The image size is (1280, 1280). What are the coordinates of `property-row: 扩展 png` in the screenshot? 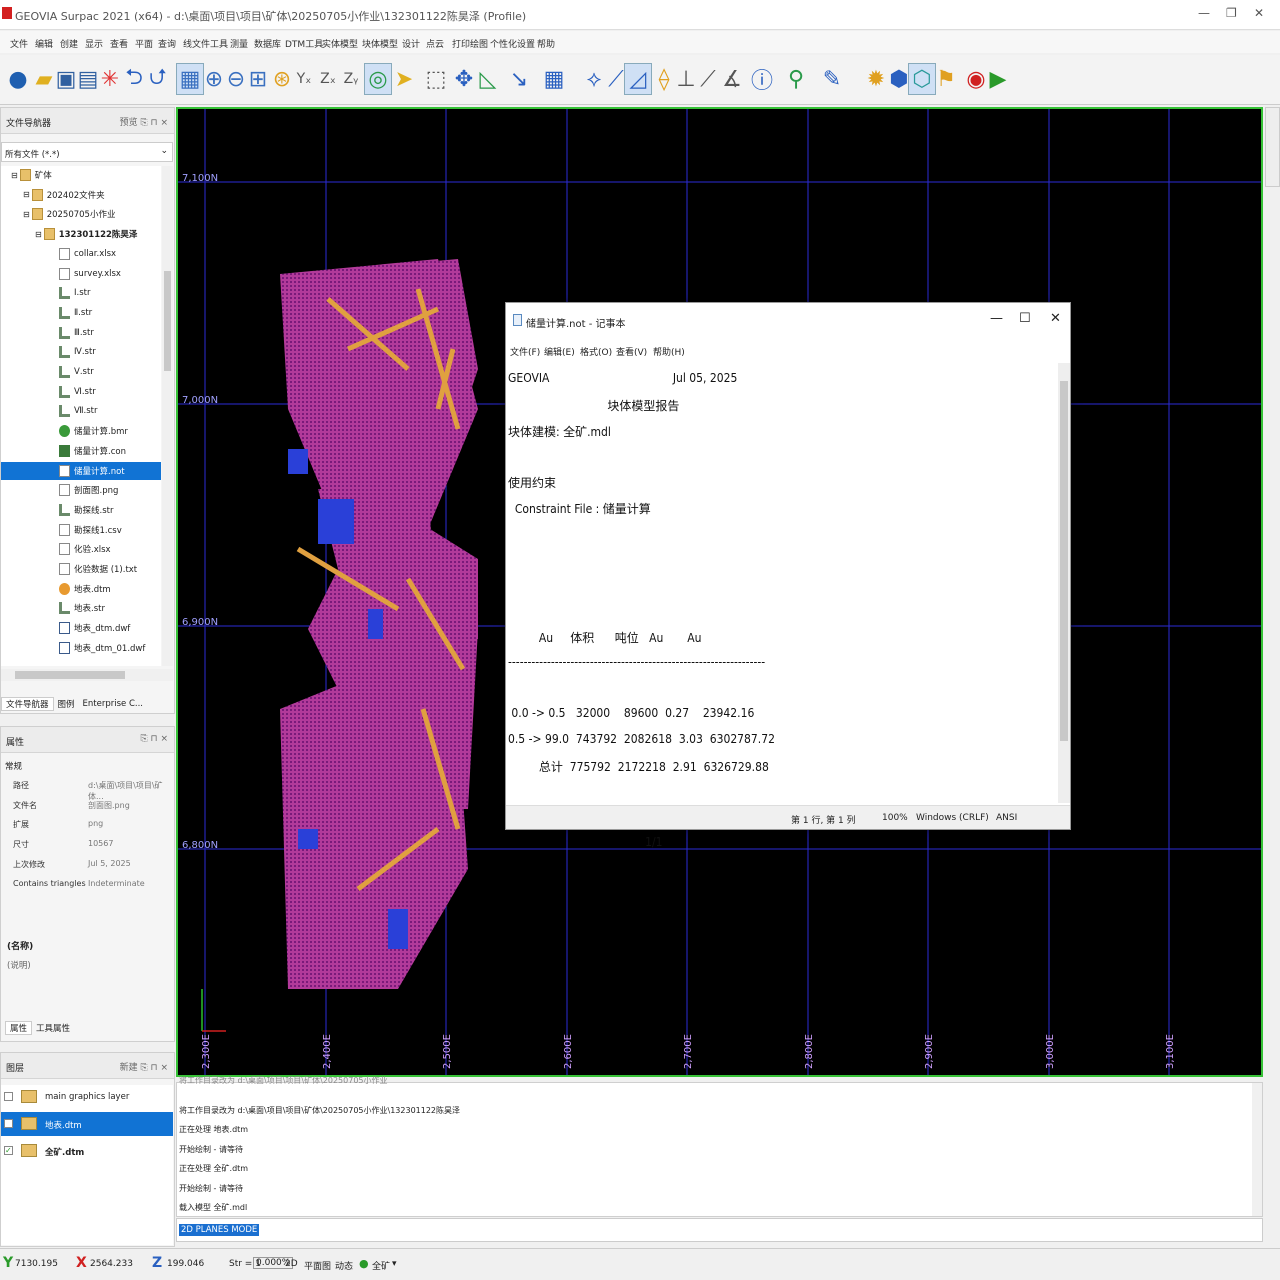 It's located at (86, 823).